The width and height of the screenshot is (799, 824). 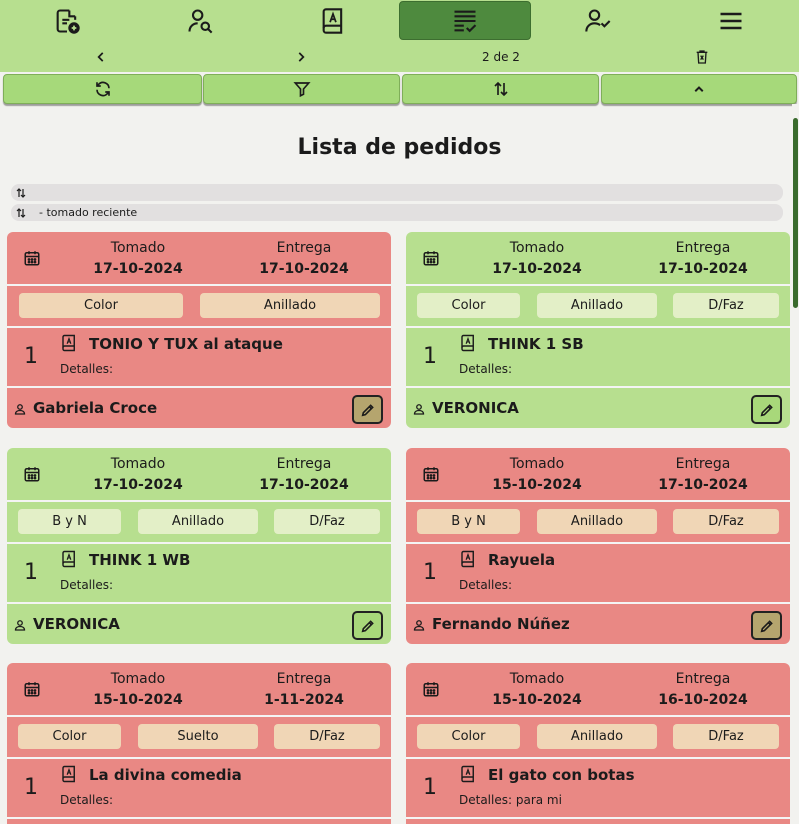 I want to click on tomado-date: 15-10-2024, so click(x=537, y=485).